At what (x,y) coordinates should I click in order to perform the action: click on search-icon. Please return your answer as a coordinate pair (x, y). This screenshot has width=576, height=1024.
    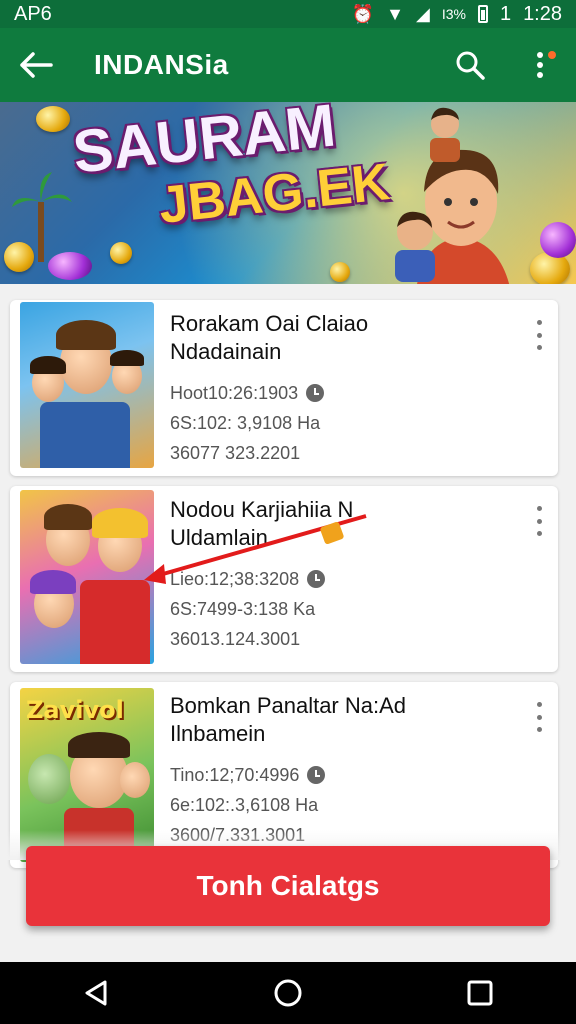
    Looking at the image, I should click on (470, 65).